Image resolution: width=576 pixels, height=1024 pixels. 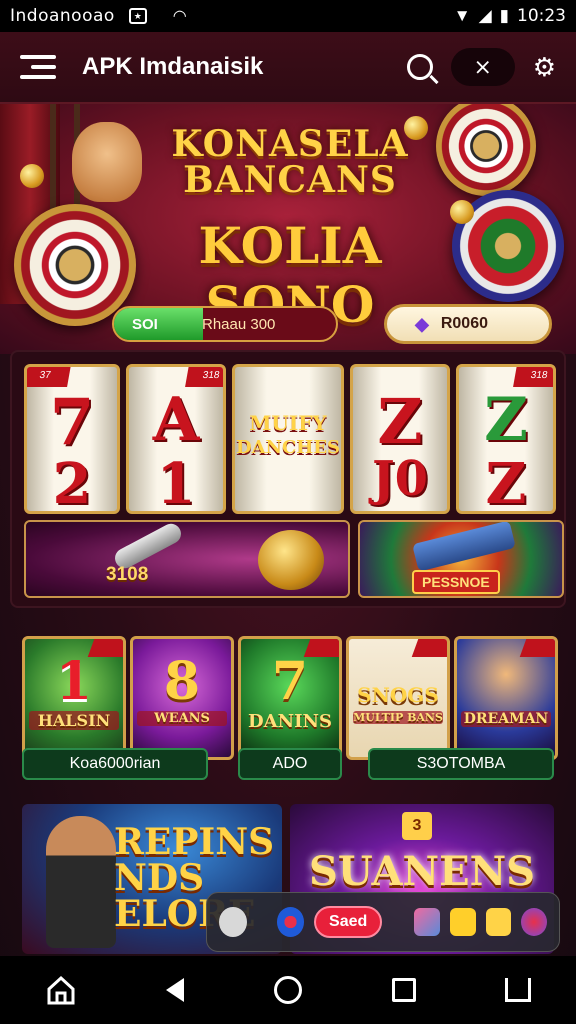 What do you see at coordinates (137, 16) in the screenshot?
I see `notification-icon: ★` at bounding box center [137, 16].